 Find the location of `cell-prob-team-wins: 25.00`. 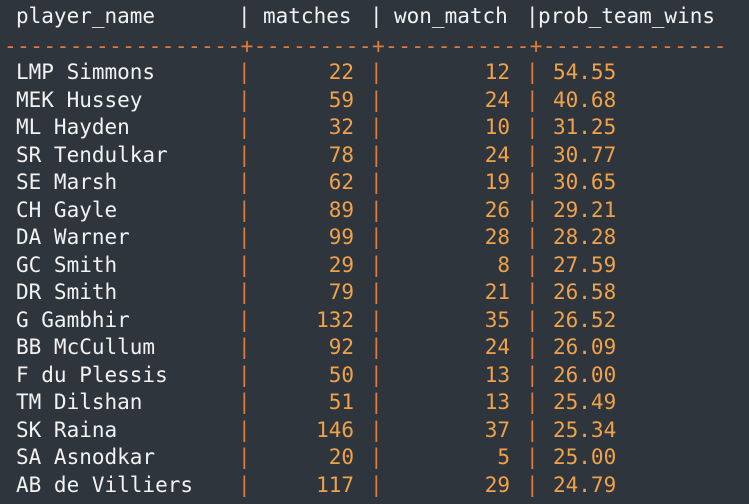

cell-prob-team-wins: 25.00 is located at coordinates (585, 457).